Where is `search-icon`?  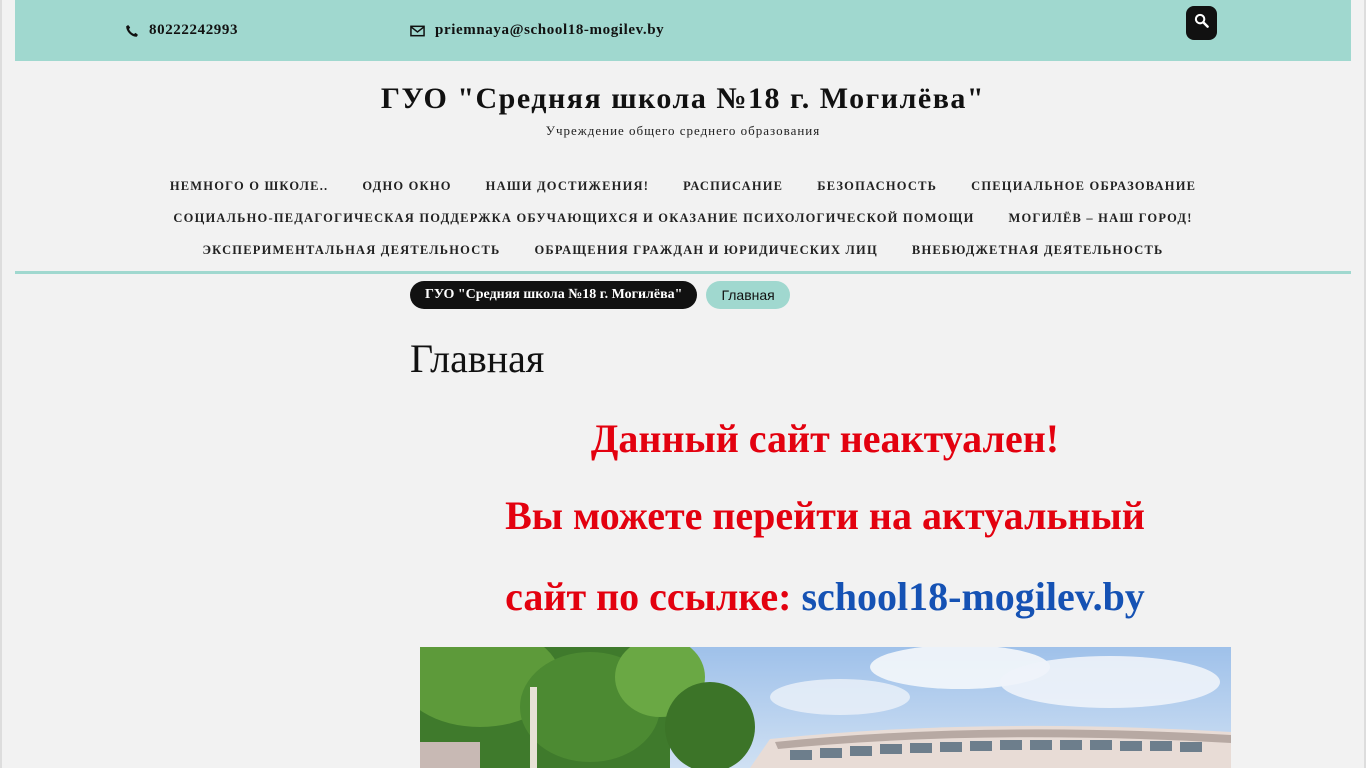 search-icon is located at coordinates (1201, 23).